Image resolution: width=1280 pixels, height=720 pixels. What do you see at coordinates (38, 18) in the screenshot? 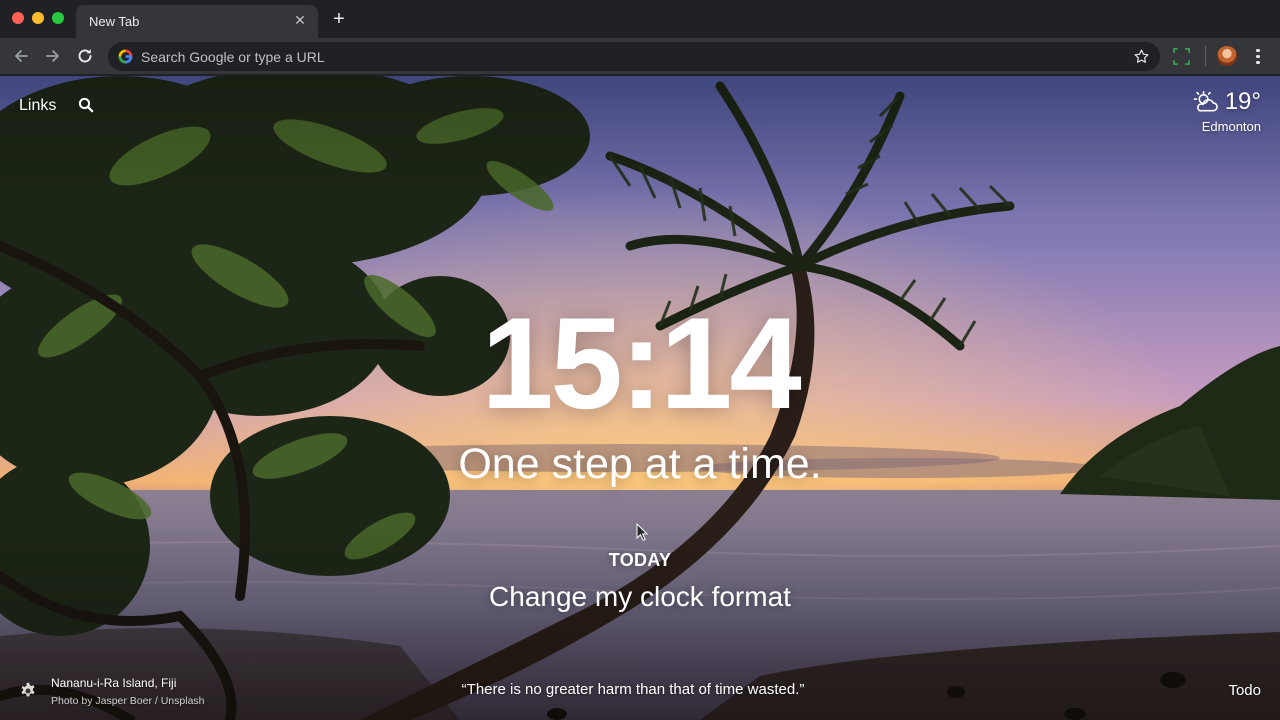
I see `window-minimize-button` at bounding box center [38, 18].